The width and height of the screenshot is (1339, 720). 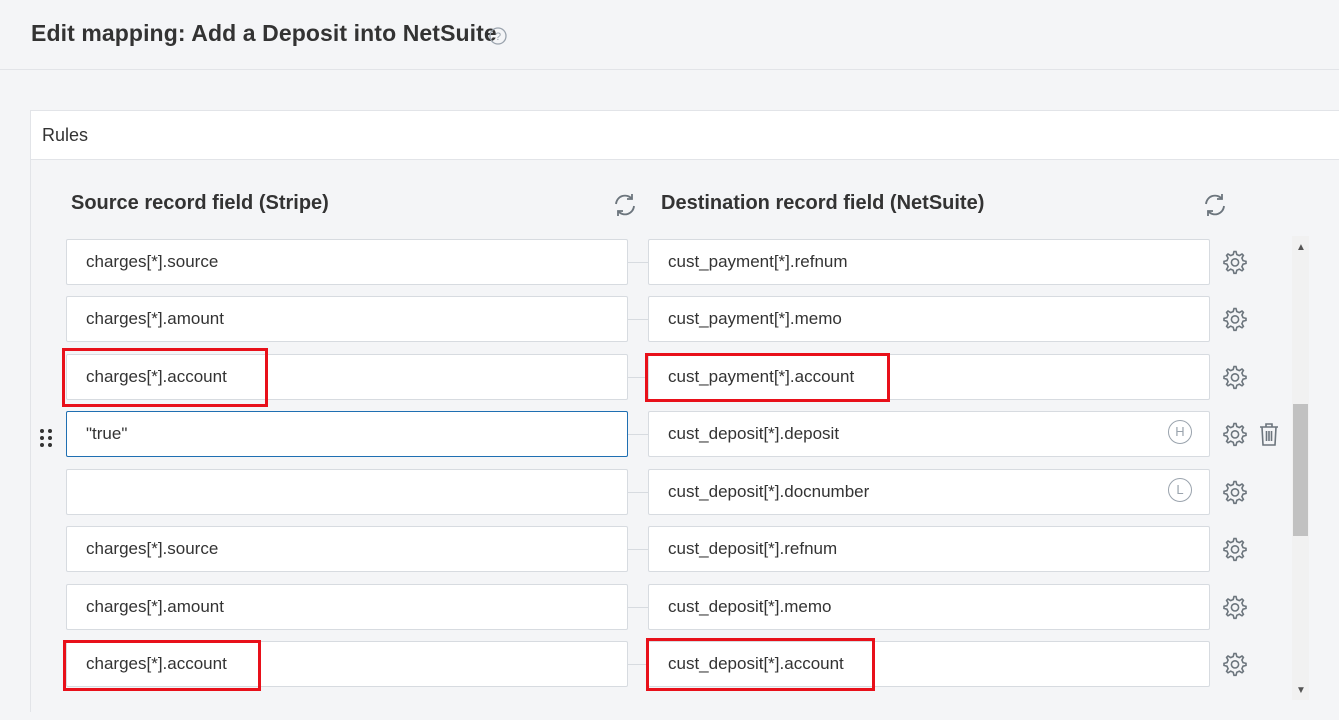 I want to click on destination-field-input: cust_payment[*].account, so click(x=929, y=377).